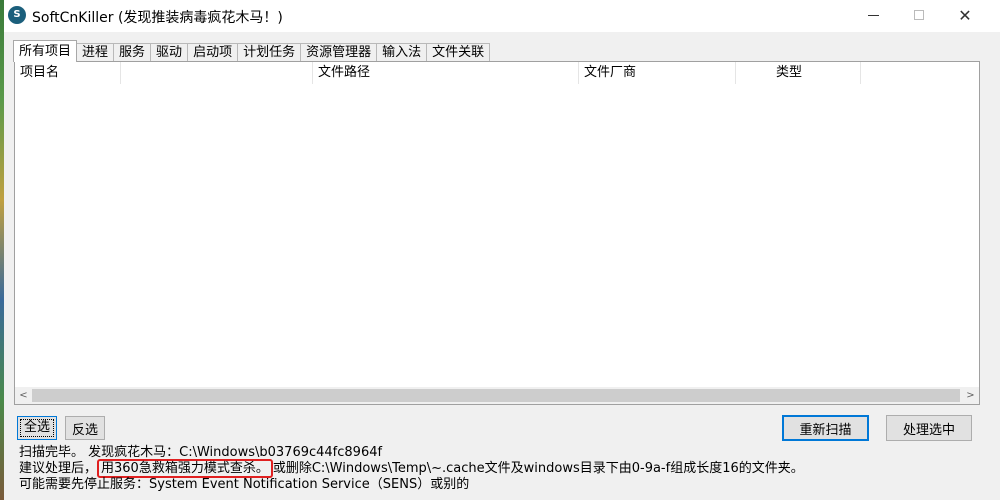  I want to click on status-line-scan-result: 扫描完毕。 发现疯花木马：C:\Windows\b03769c44fc8964f, so click(201, 452).